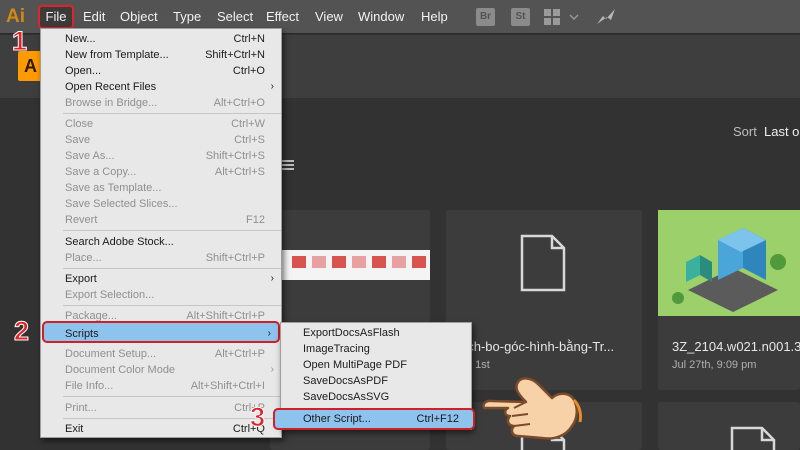 This screenshot has height=450, width=800. Describe the element at coordinates (376, 397) in the screenshot. I see `script-item-save-docs-as-svg: SaveDocsAsSVG` at that location.